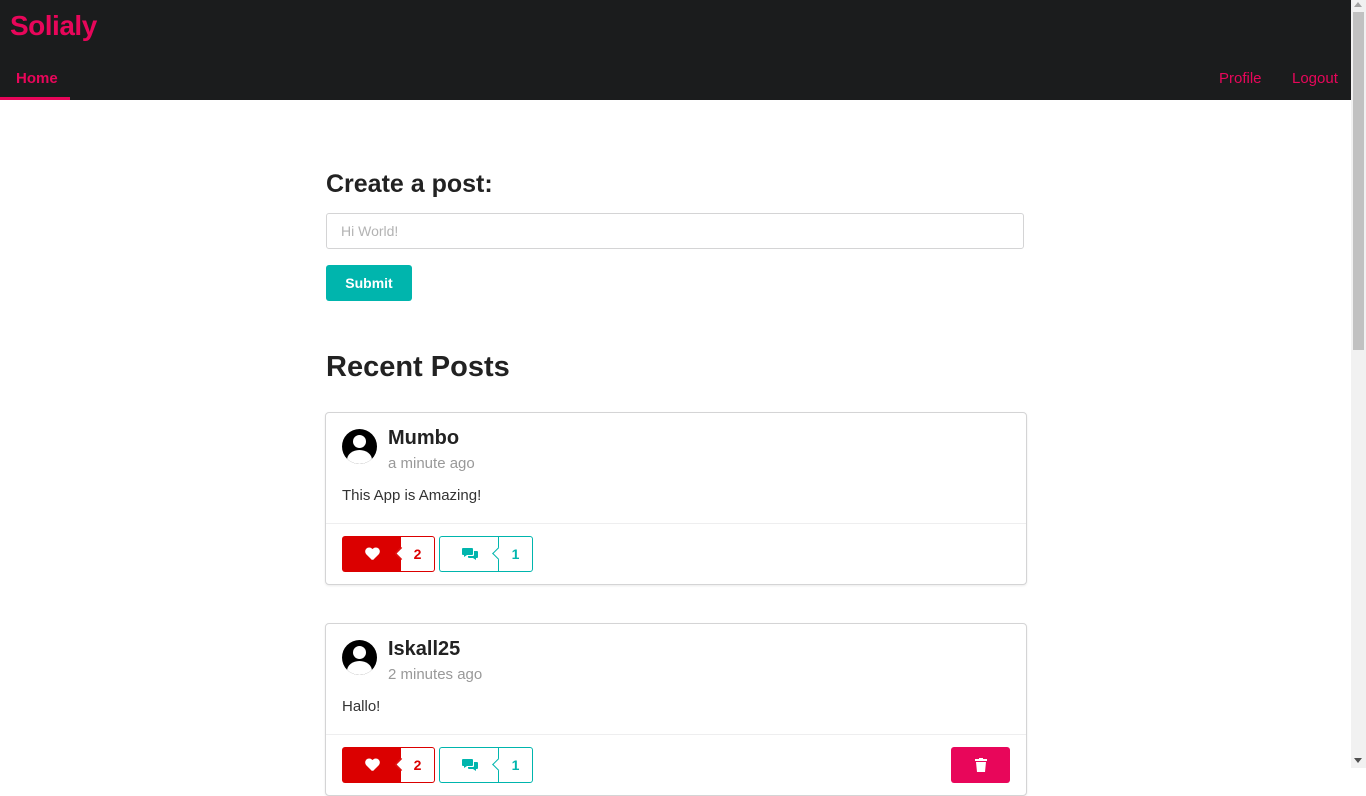  Describe the element at coordinates (418, 367) in the screenshot. I see `recent-posts-heading: Recent Posts` at that location.